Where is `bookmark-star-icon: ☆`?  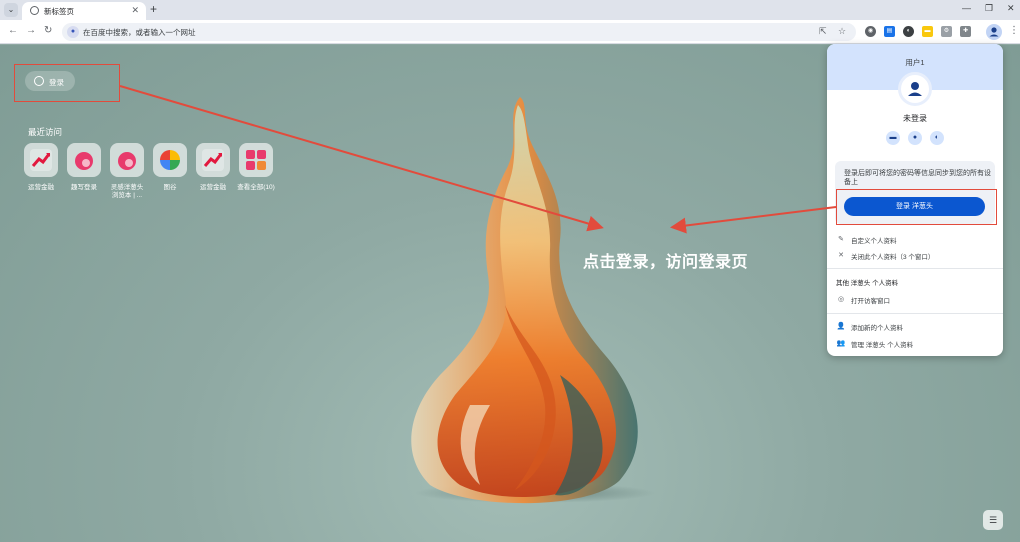
bookmark-star-icon: ☆ is located at coordinates (842, 31).